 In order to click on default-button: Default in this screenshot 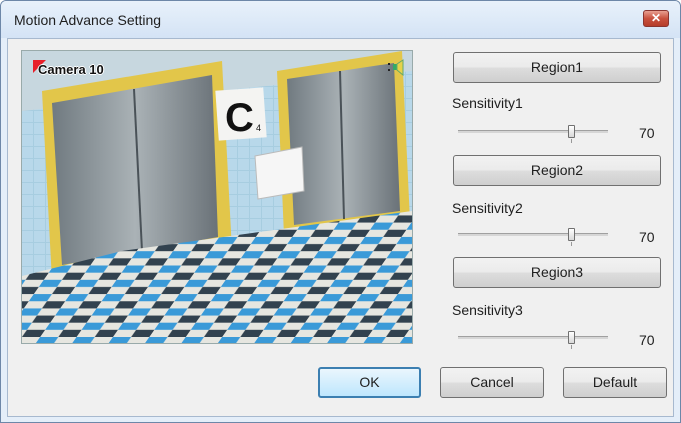, I will do `click(615, 382)`.